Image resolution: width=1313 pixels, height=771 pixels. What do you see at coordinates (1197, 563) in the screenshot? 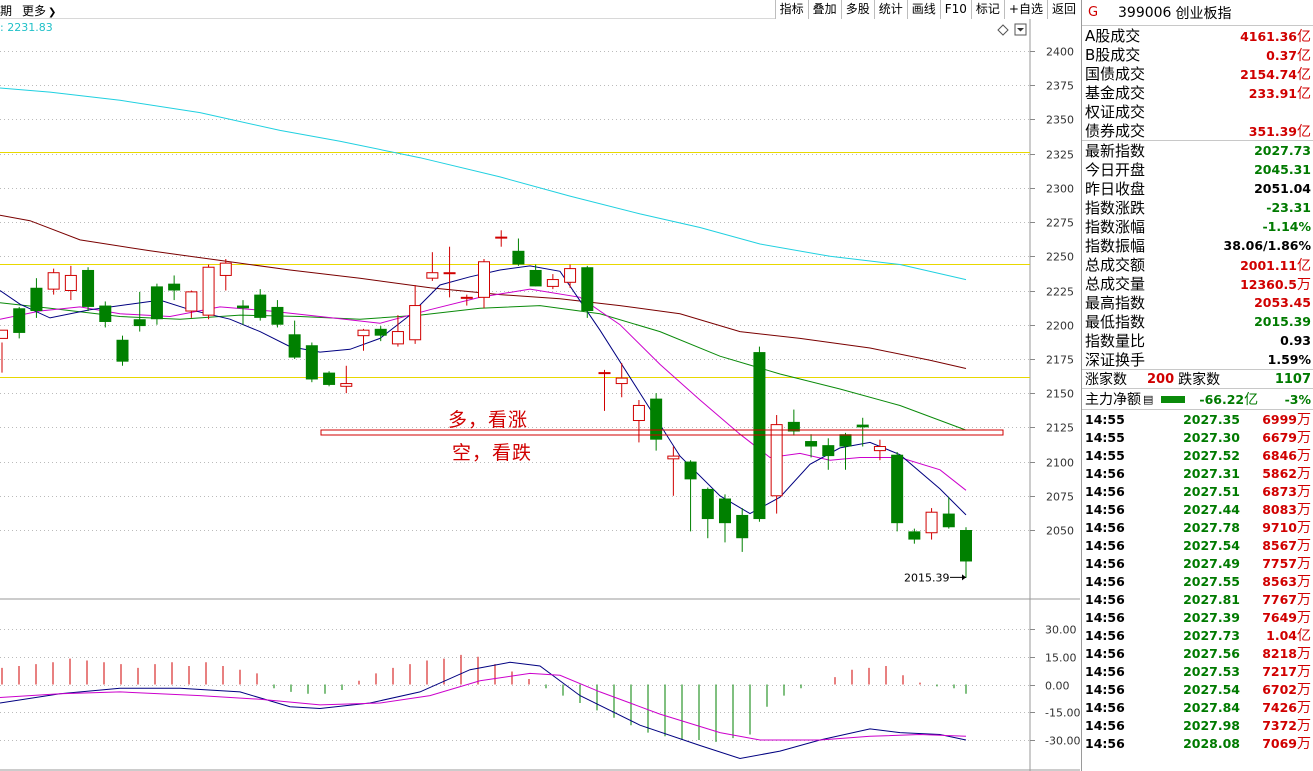
I see `tick-row: 14:56 2027.49 7757万` at bounding box center [1197, 563].